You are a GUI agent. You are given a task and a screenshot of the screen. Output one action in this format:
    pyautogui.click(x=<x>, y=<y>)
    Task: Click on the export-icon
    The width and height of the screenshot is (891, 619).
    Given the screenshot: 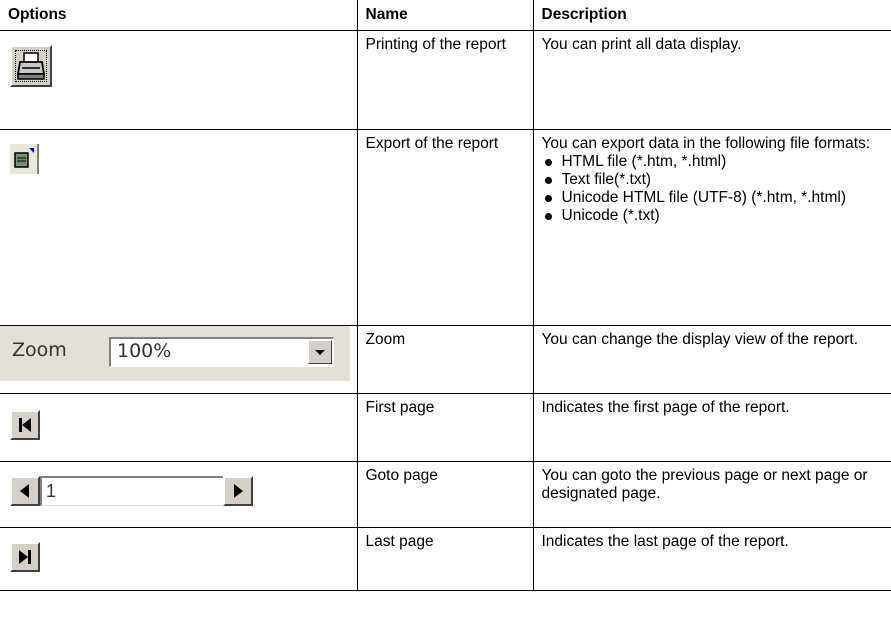 What is the action you would take?
    pyautogui.click(x=24, y=158)
    